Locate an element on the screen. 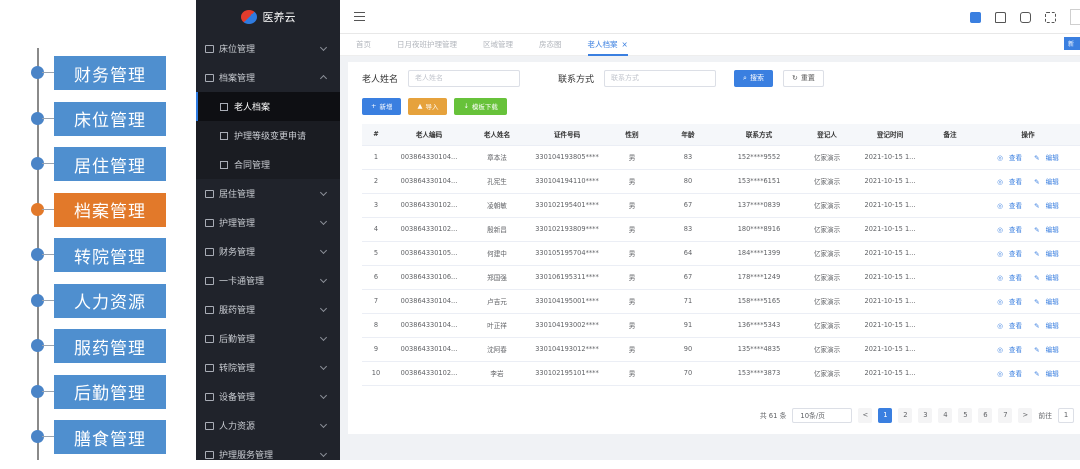  page-button: 5 is located at coordinates (965, 415).